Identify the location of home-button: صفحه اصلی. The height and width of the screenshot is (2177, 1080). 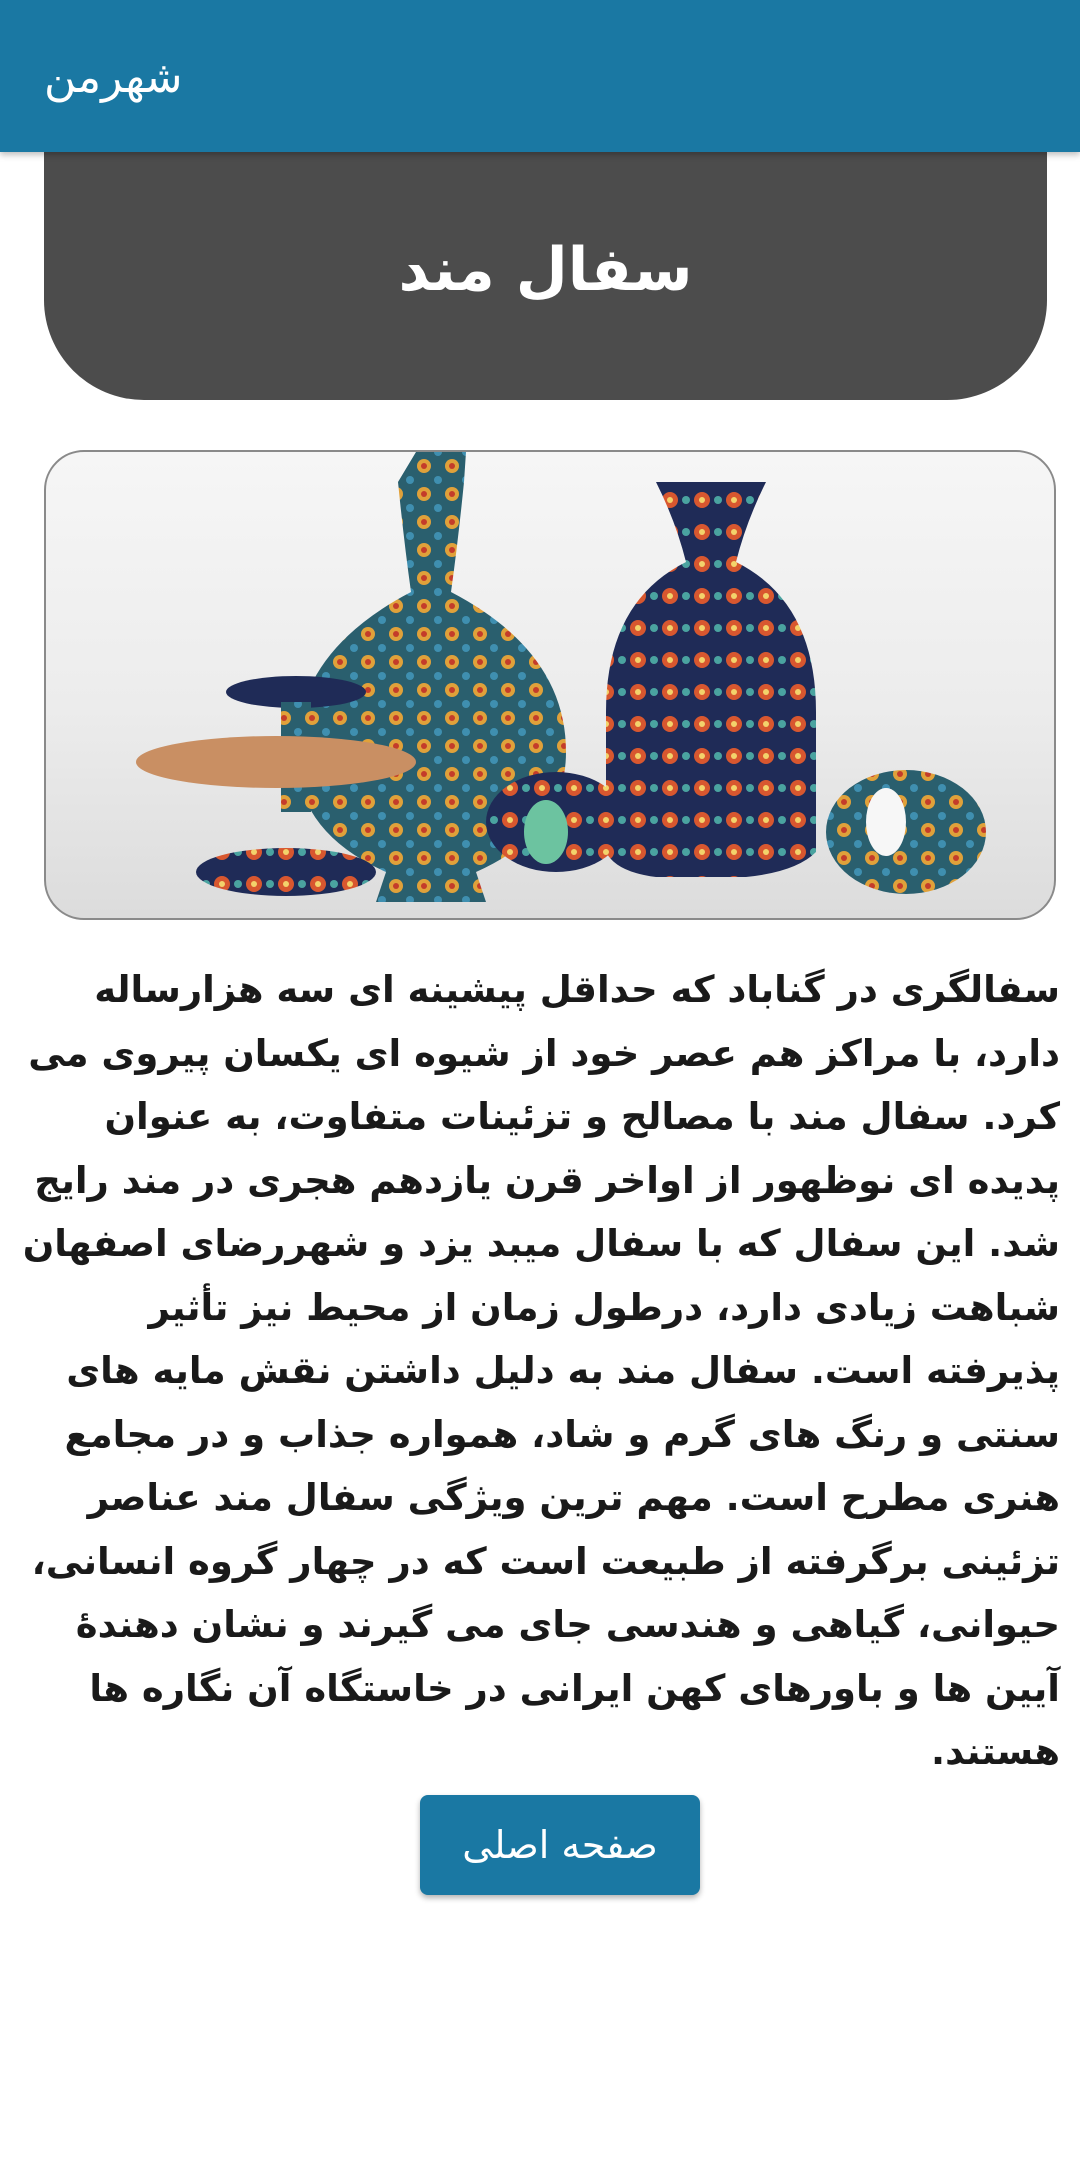
(560, 1845).